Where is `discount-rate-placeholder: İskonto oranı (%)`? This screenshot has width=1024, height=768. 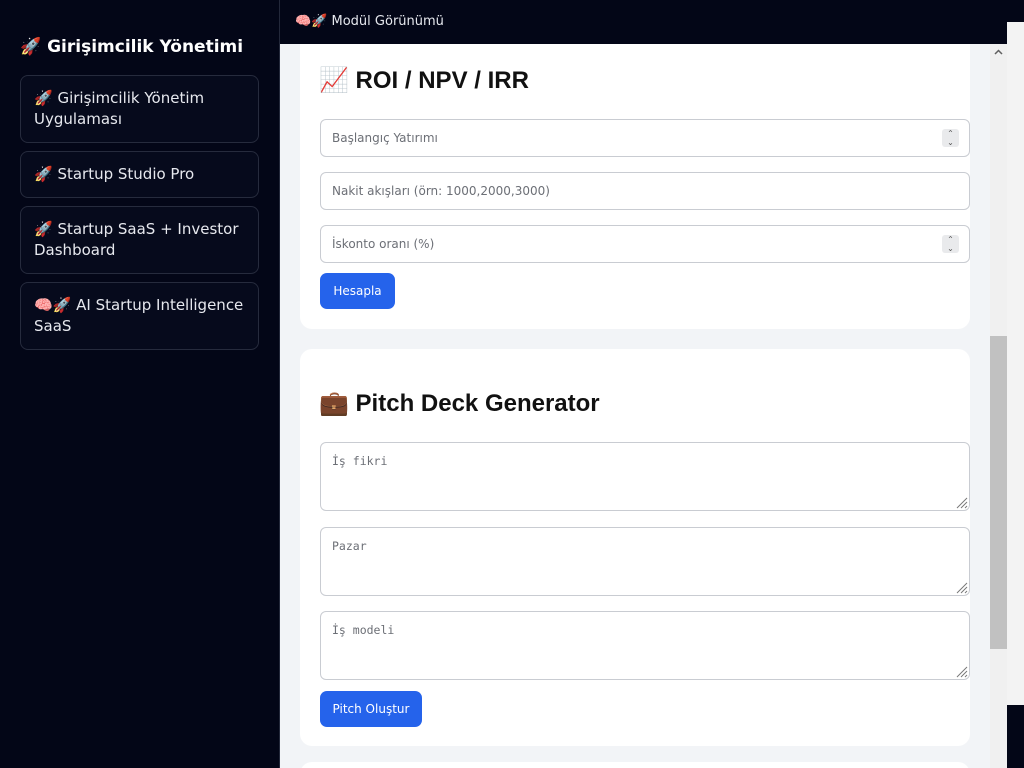
discount-rate-placeholder: İskonto oranı (%) is located at coordinates (383, 244).